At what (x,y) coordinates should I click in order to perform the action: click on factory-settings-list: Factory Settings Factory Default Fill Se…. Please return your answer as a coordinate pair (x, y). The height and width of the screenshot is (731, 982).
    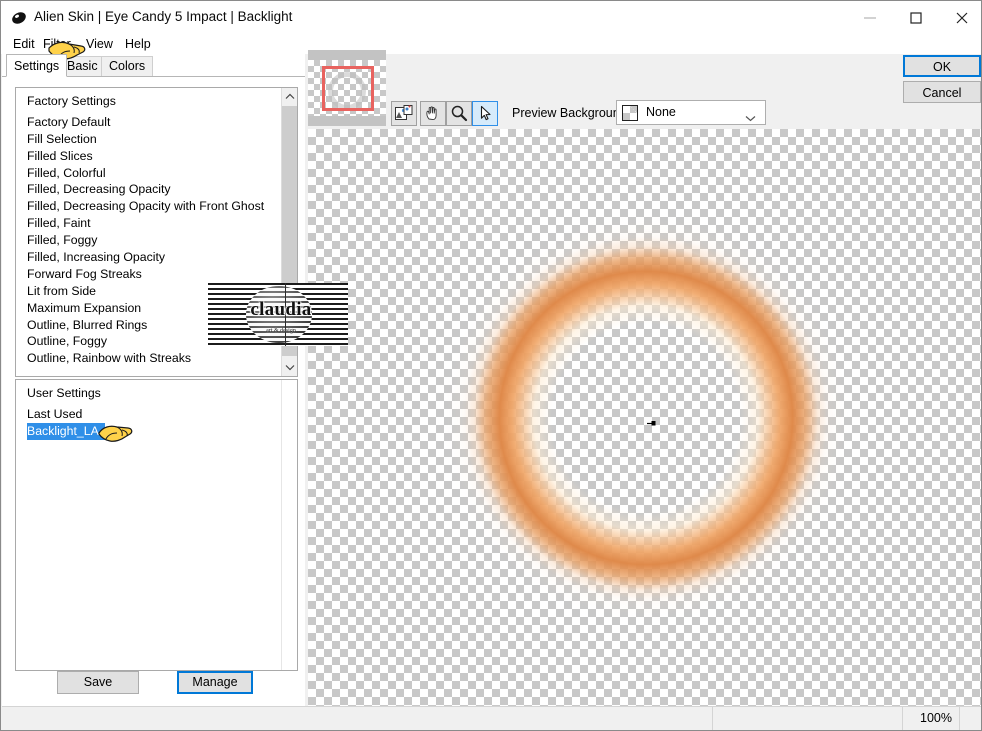
    Looking at the image, I should click on (156, 232).